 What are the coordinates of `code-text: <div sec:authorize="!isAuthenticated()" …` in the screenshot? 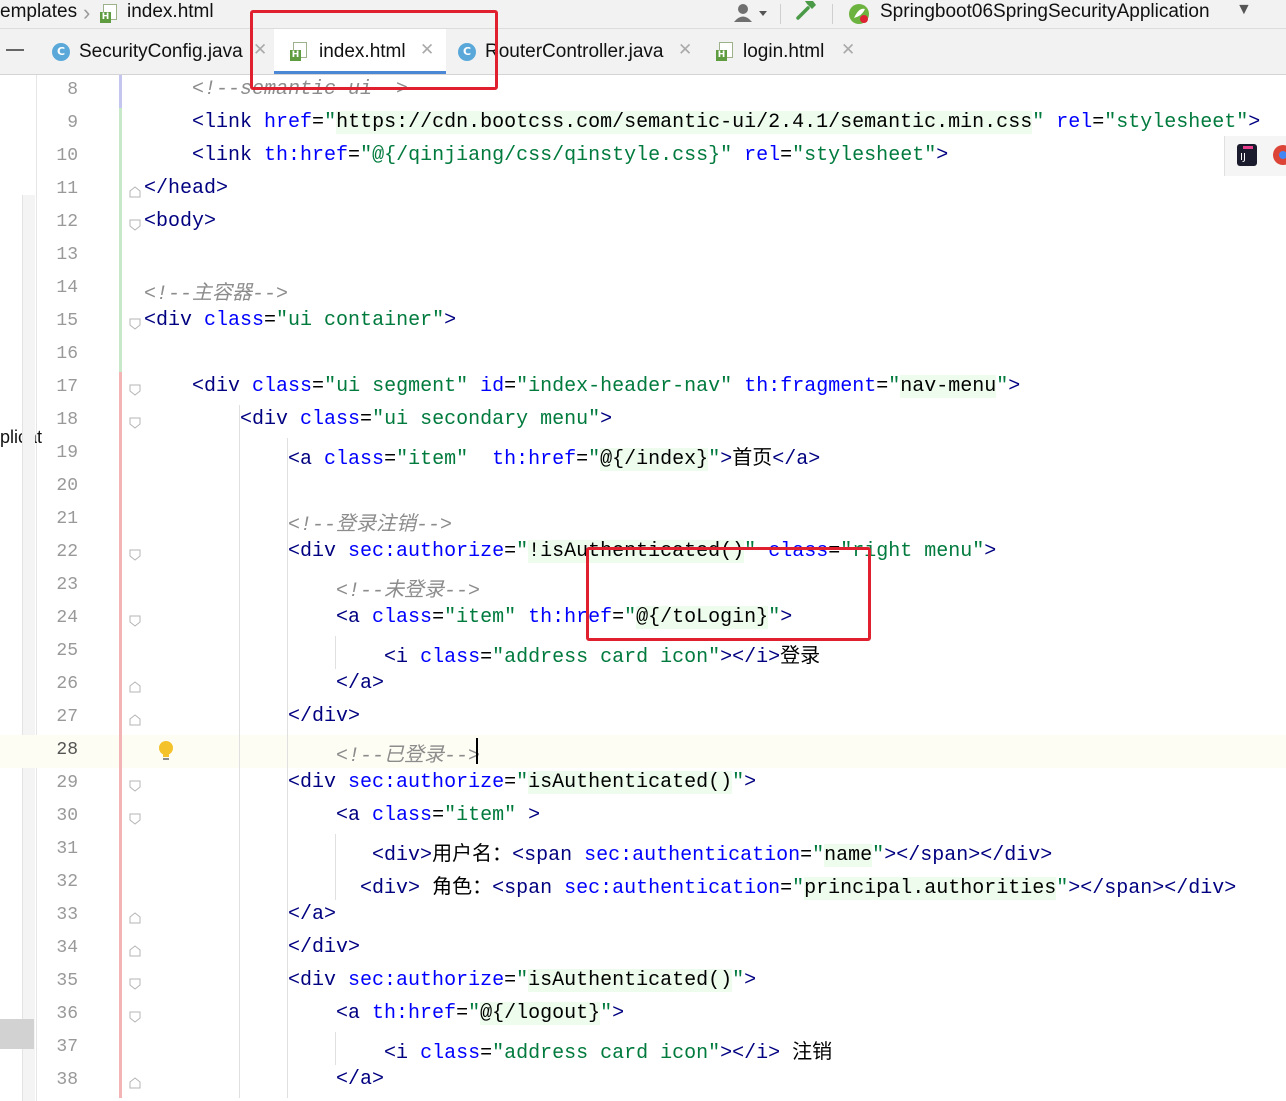 It's located at (570, 551).